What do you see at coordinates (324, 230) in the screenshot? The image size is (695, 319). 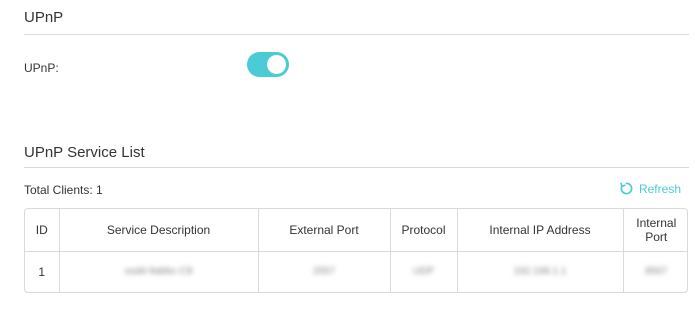 I see `column-header-external-port: External Port` at bounding box center [324, 230].